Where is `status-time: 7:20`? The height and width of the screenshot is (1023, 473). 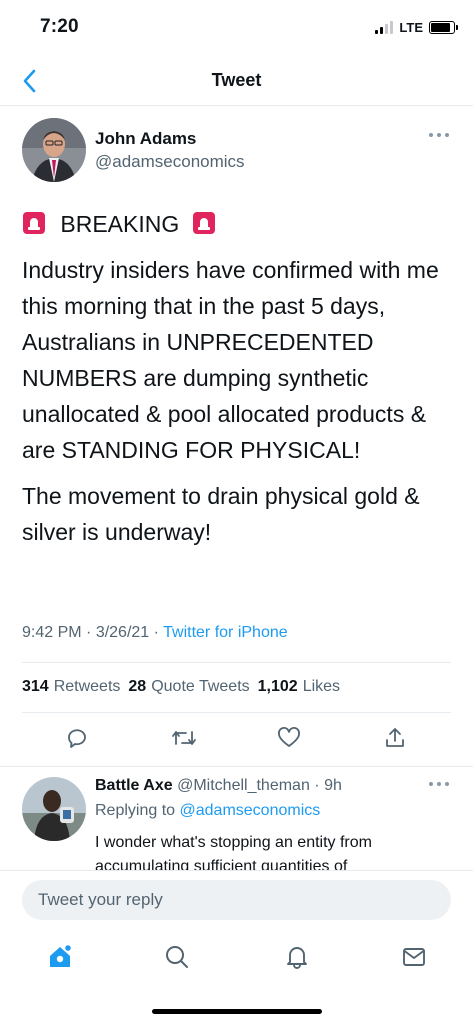
status-time: 7:20 is located at coordinates (59, 26).